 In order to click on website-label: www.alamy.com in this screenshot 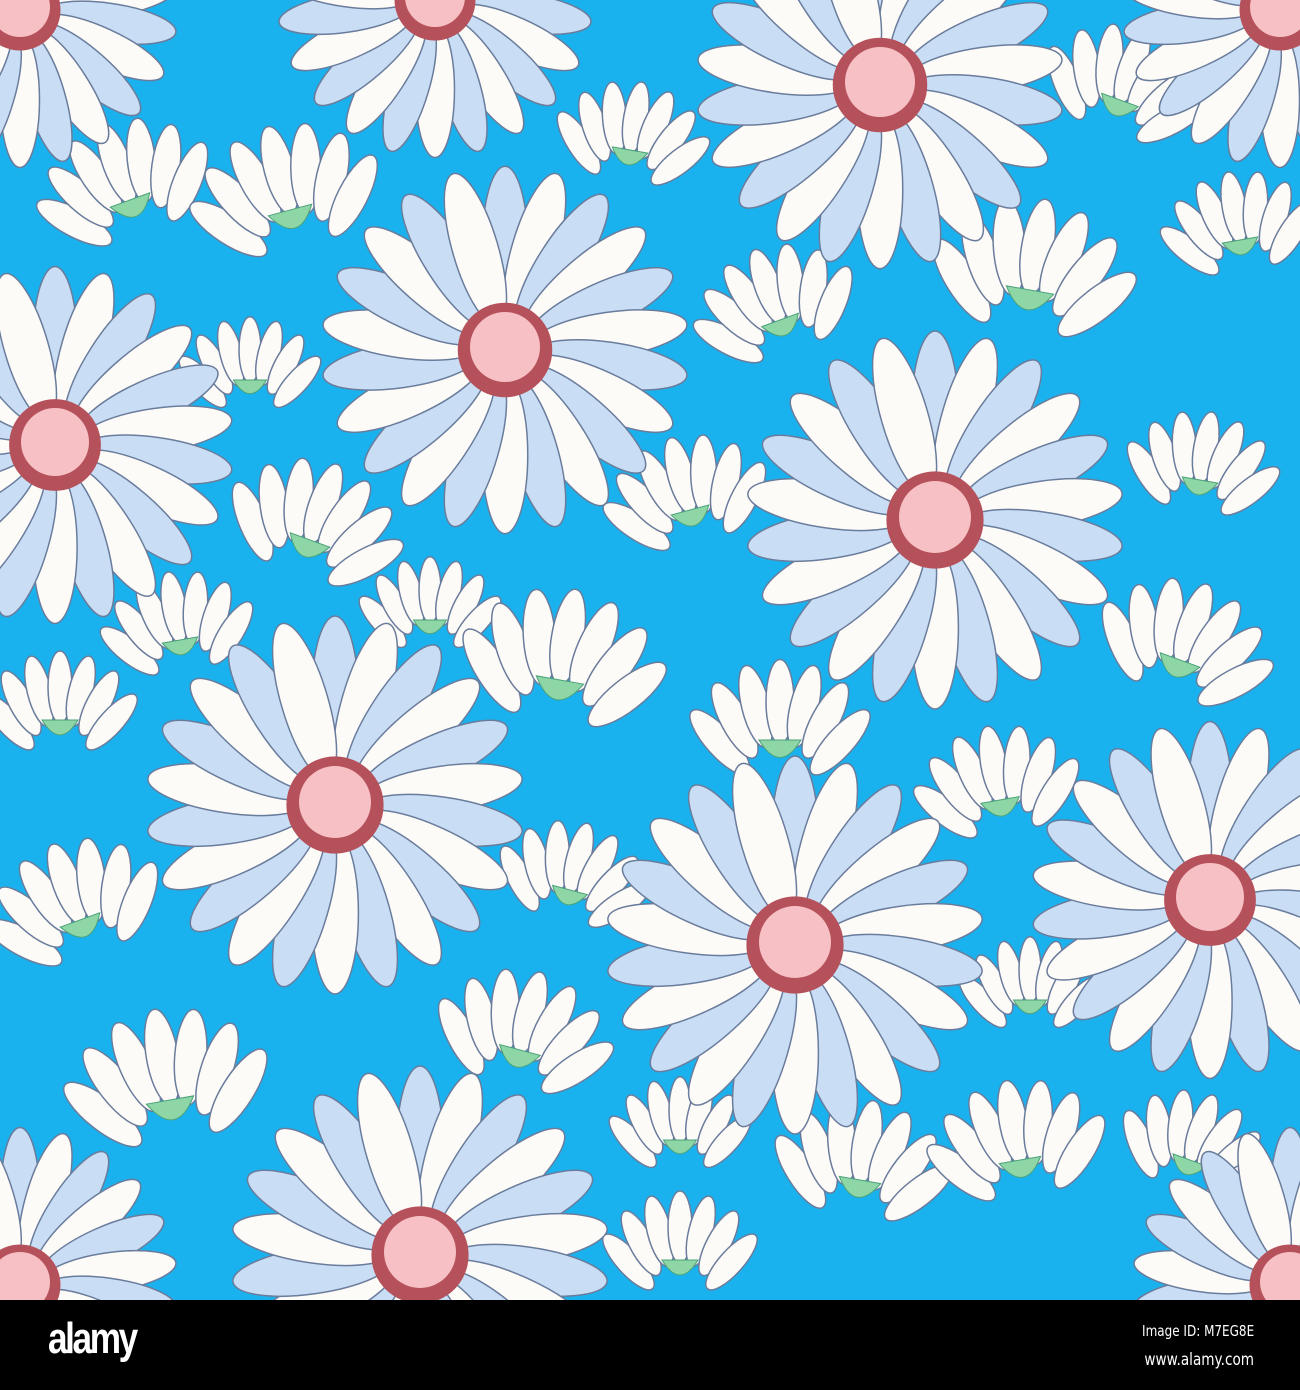, I will do `click(1199, 1360)`.